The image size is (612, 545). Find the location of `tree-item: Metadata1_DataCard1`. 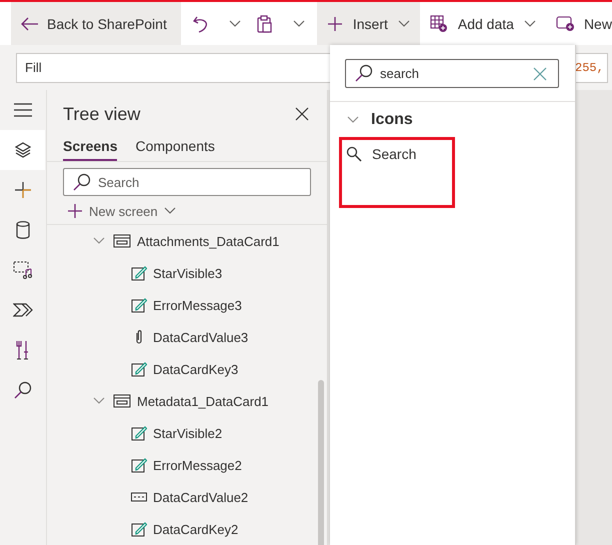

tree-item: Metadata1_DataCard1 is located at coordinates (187, 401).